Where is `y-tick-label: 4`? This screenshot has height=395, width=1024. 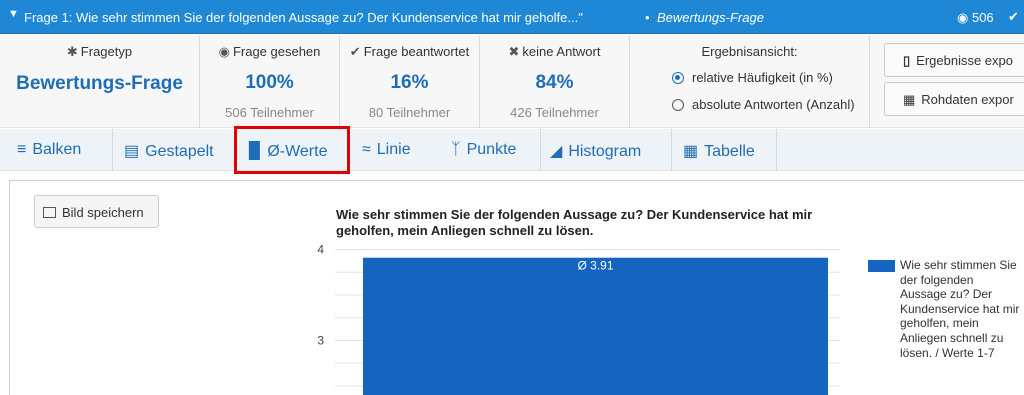 y-tick-label: 4 is located at coordinates (320, 251).